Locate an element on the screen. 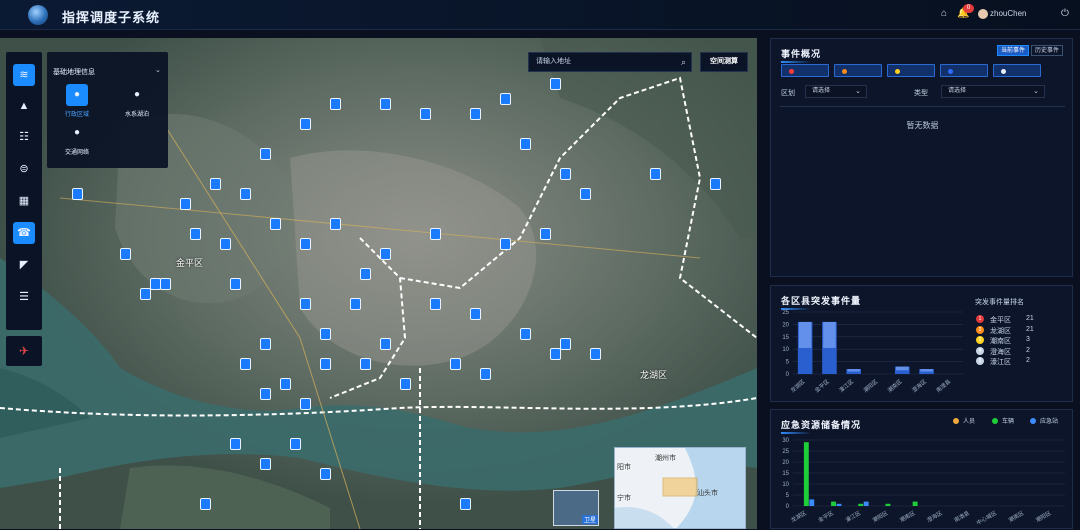 The height and width of the screenshot is (530, 1080). layer-item-water: ● 水系湖泊 is located at coordinates (137, 101).